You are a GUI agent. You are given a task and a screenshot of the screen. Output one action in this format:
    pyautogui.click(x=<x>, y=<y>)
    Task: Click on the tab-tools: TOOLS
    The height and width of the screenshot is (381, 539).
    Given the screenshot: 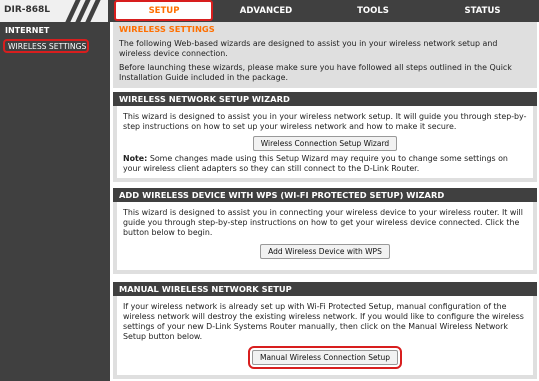 What is the action you would take?
    pyautogui.click(x=373, y=11)
    